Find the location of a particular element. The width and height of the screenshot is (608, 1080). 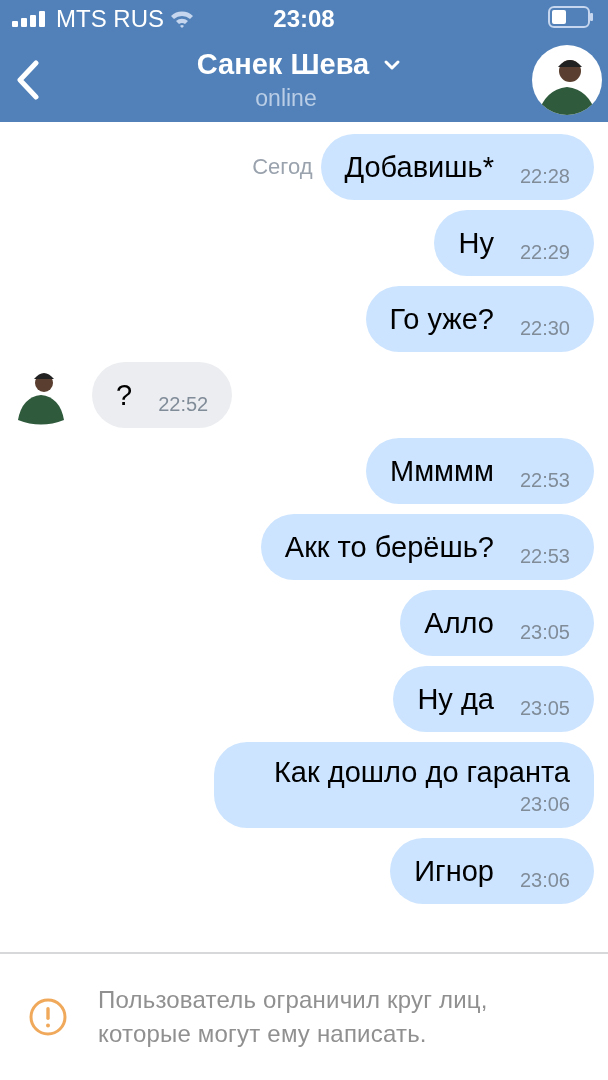

avatar is located at coordinates (567, 80).